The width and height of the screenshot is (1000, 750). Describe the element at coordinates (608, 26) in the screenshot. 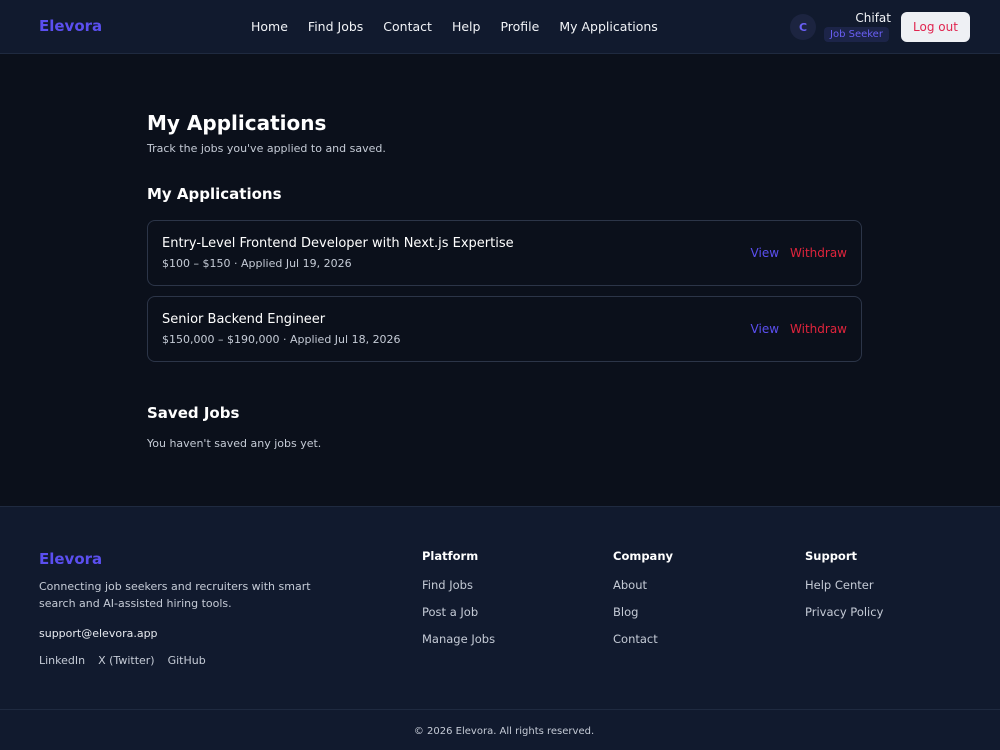

I see `nav-my-applications: My Applications` at that location.